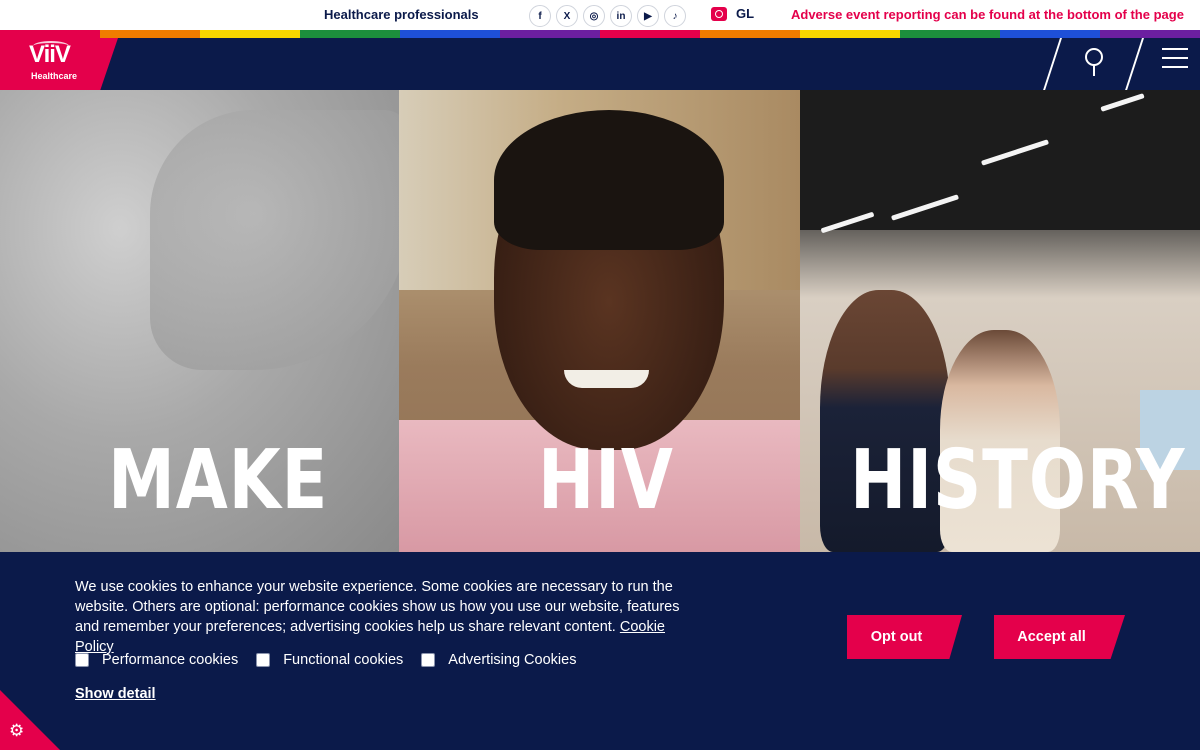  I want to click on x-icon: X, so click(567, 16).